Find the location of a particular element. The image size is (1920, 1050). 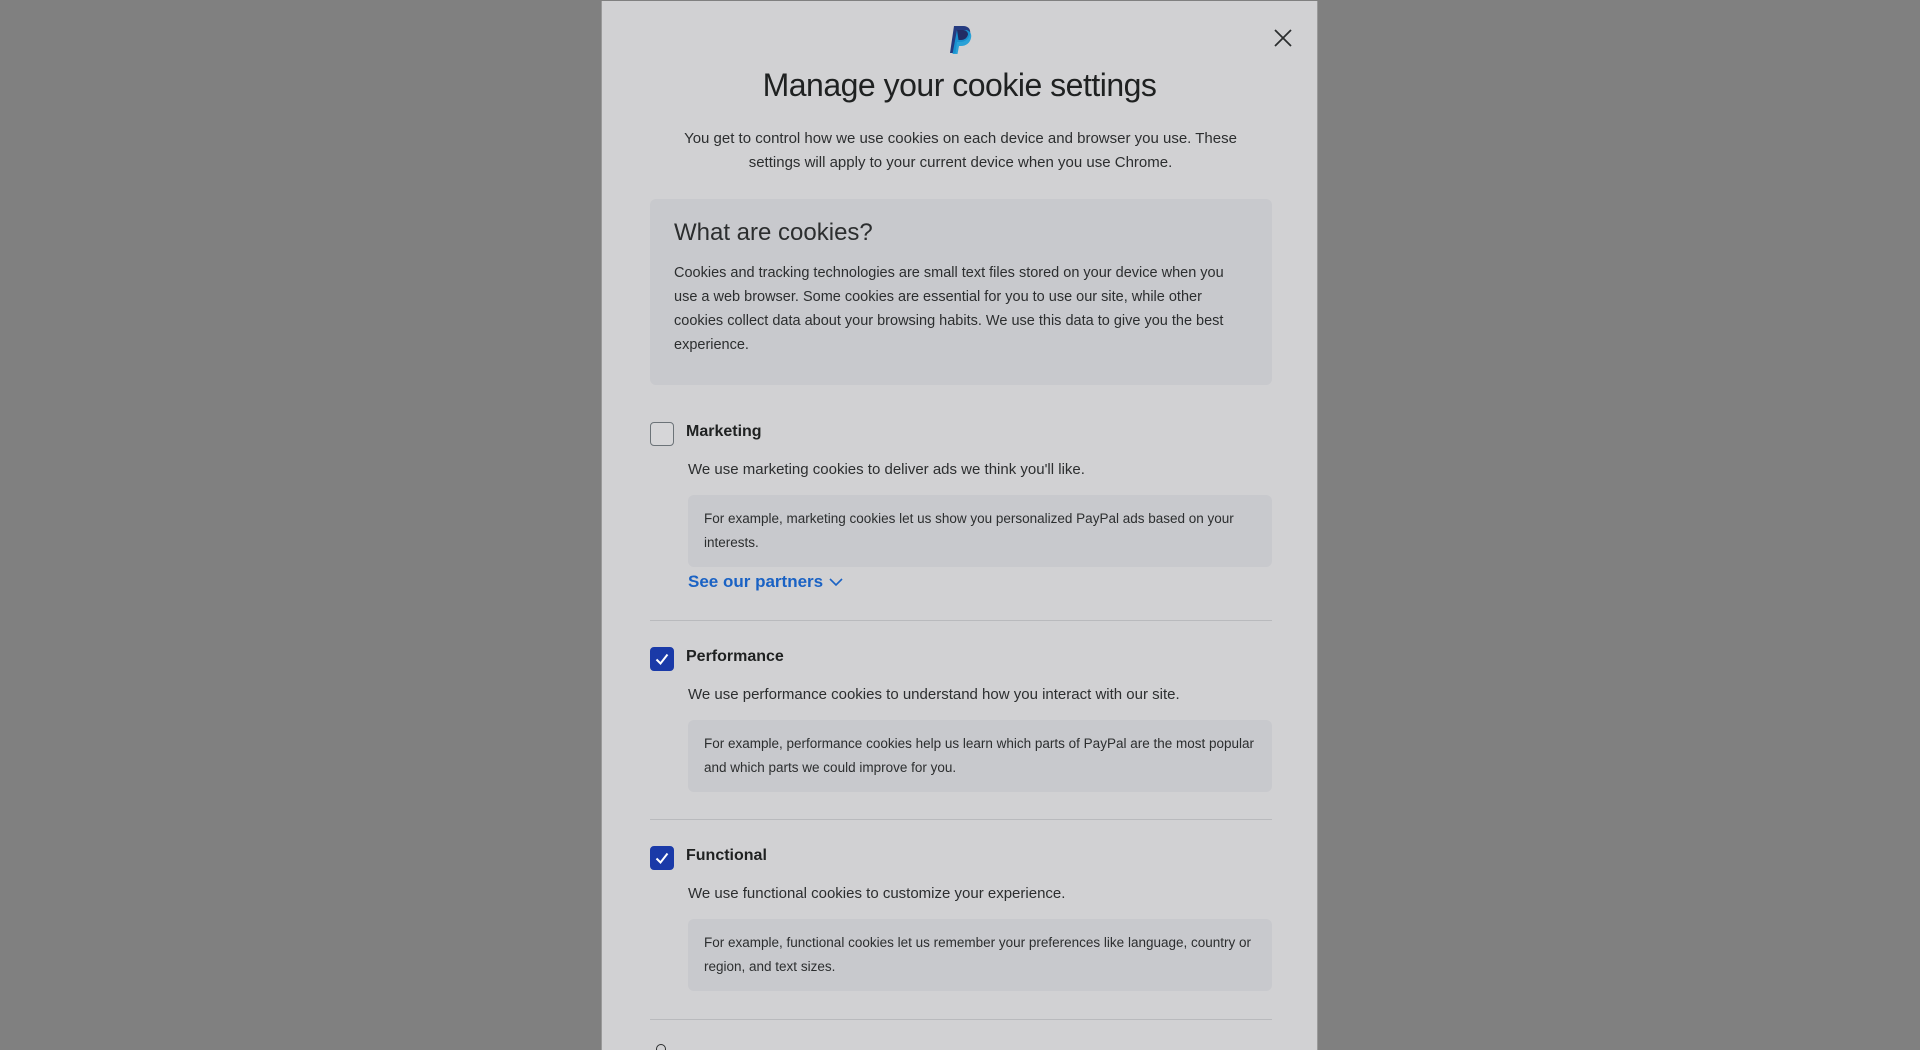

paypal-logo-icon is located at coordinates (960, 40).